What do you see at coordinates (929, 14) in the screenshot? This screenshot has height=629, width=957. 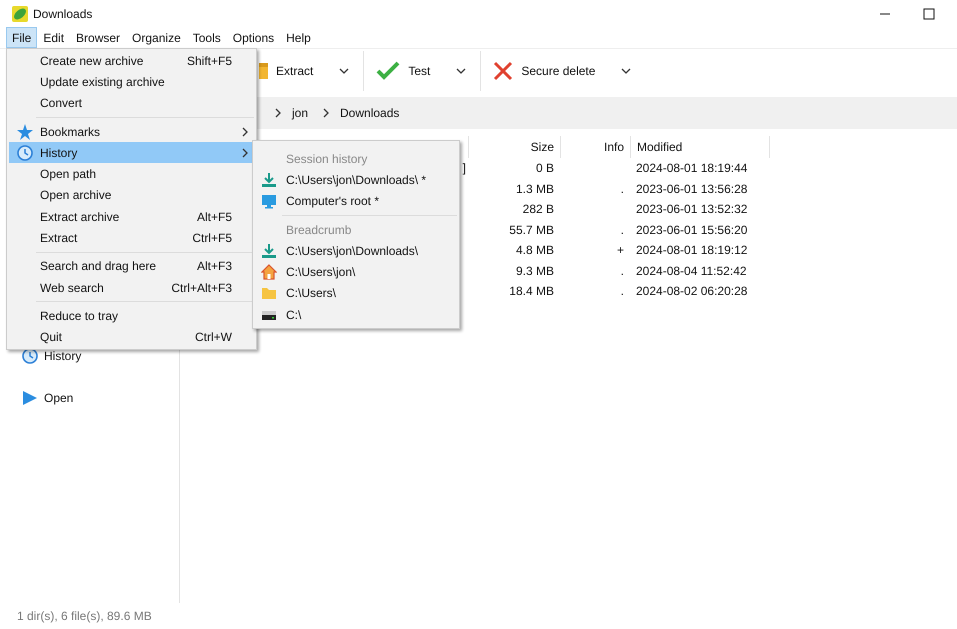 I see `maximize-icon` at bounding box center [929, 14].